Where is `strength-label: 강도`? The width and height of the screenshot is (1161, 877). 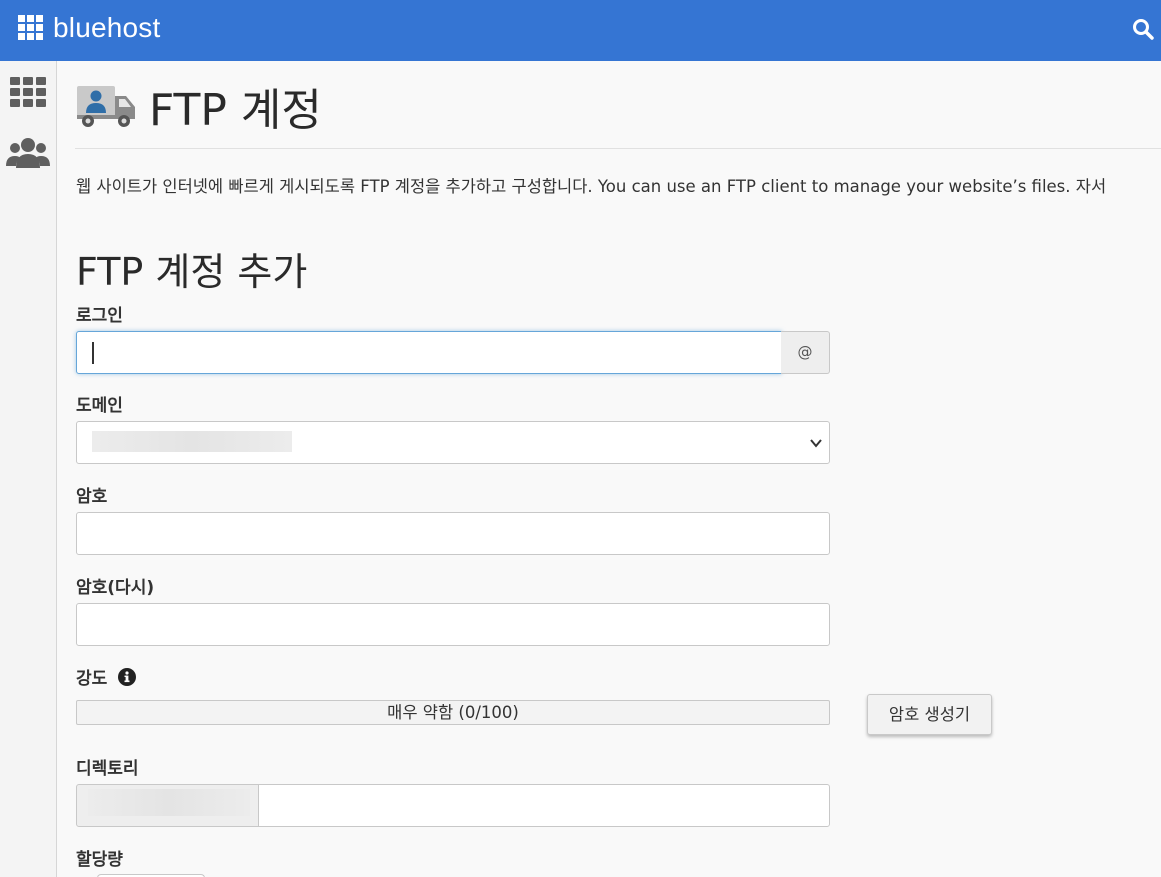
strength-label: 강도 is located at coordinates (92, 679).